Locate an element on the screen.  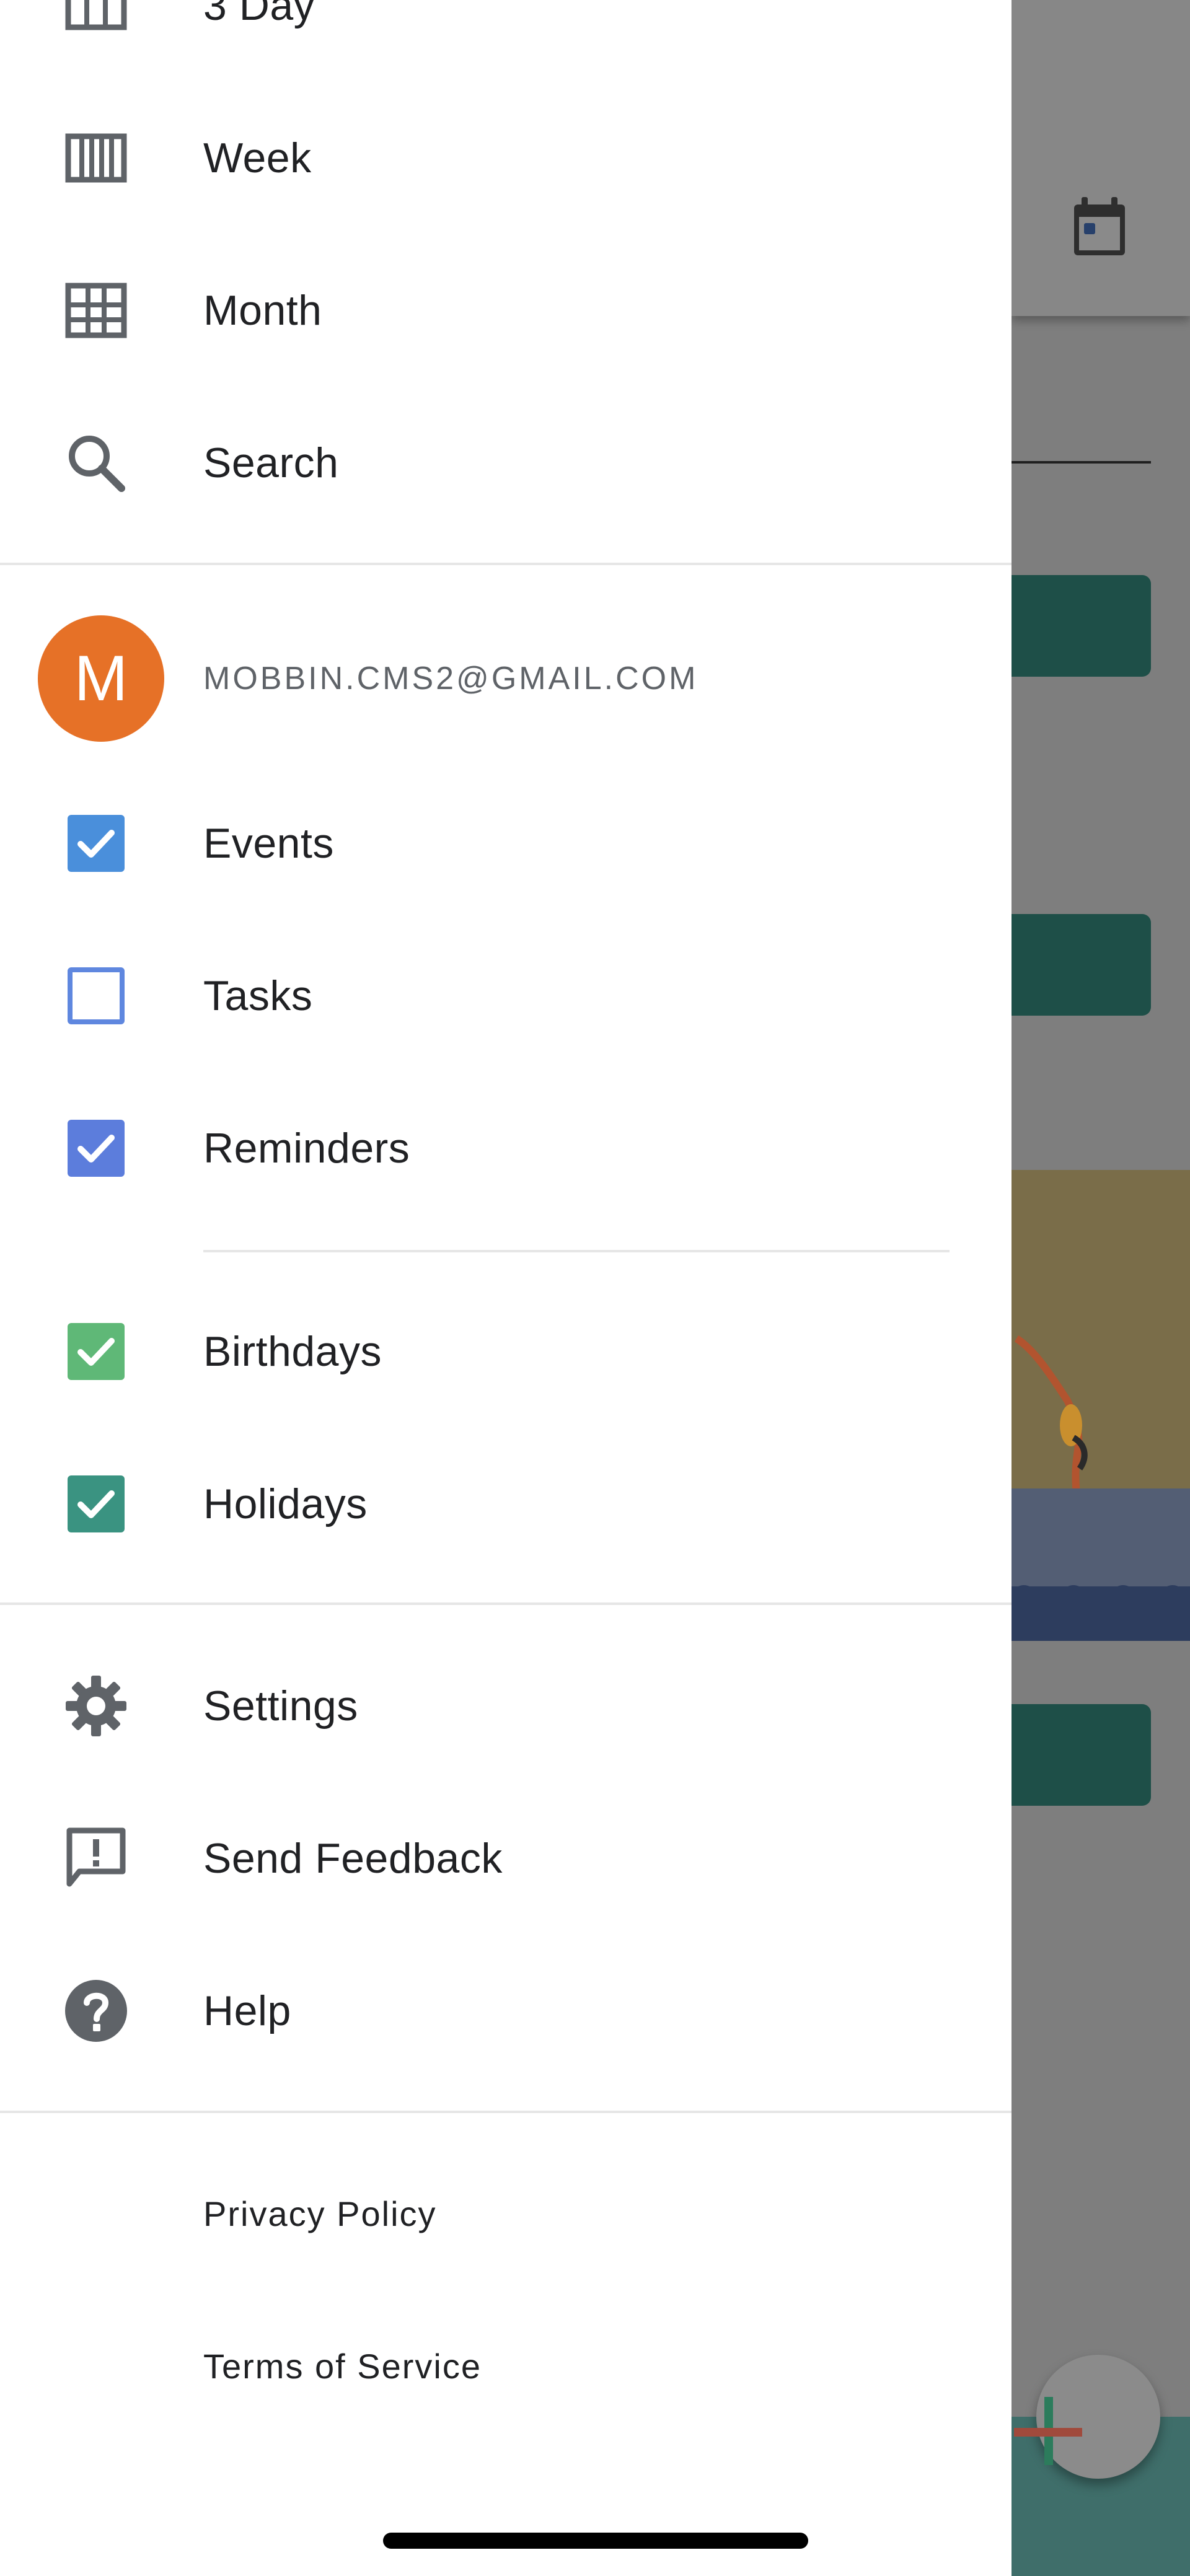
view-3day: 3 Day is located at coordinates (505, 41).